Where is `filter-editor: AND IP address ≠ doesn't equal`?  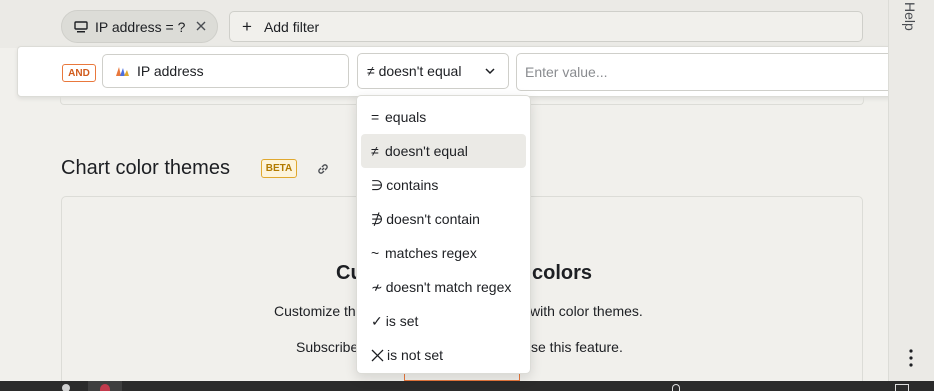 filter-editor: AND IP address ≠ doesn't equal is located at coordinates (471, 71).